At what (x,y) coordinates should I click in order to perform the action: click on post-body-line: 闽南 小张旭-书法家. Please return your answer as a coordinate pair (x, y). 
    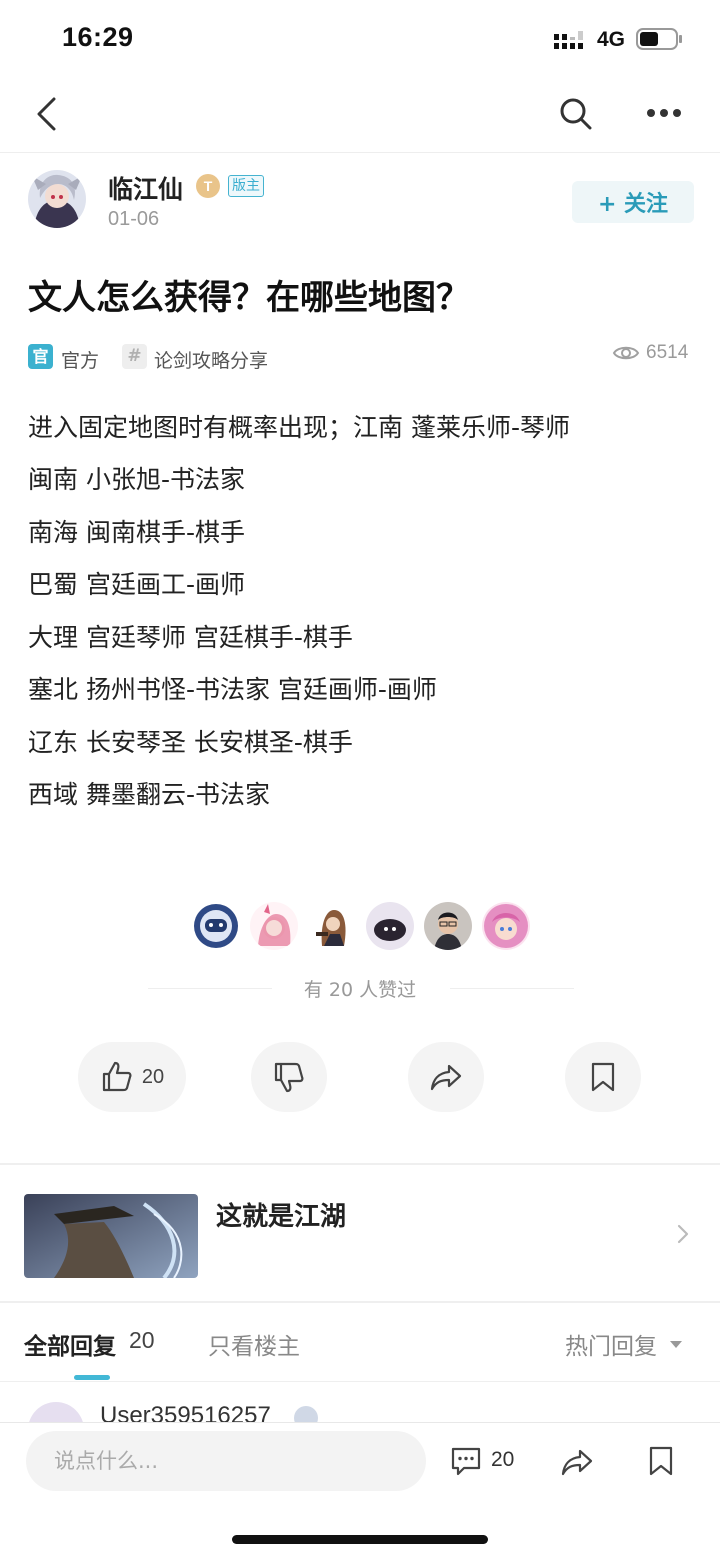
    Looking at the image, I should click on (136, 479).